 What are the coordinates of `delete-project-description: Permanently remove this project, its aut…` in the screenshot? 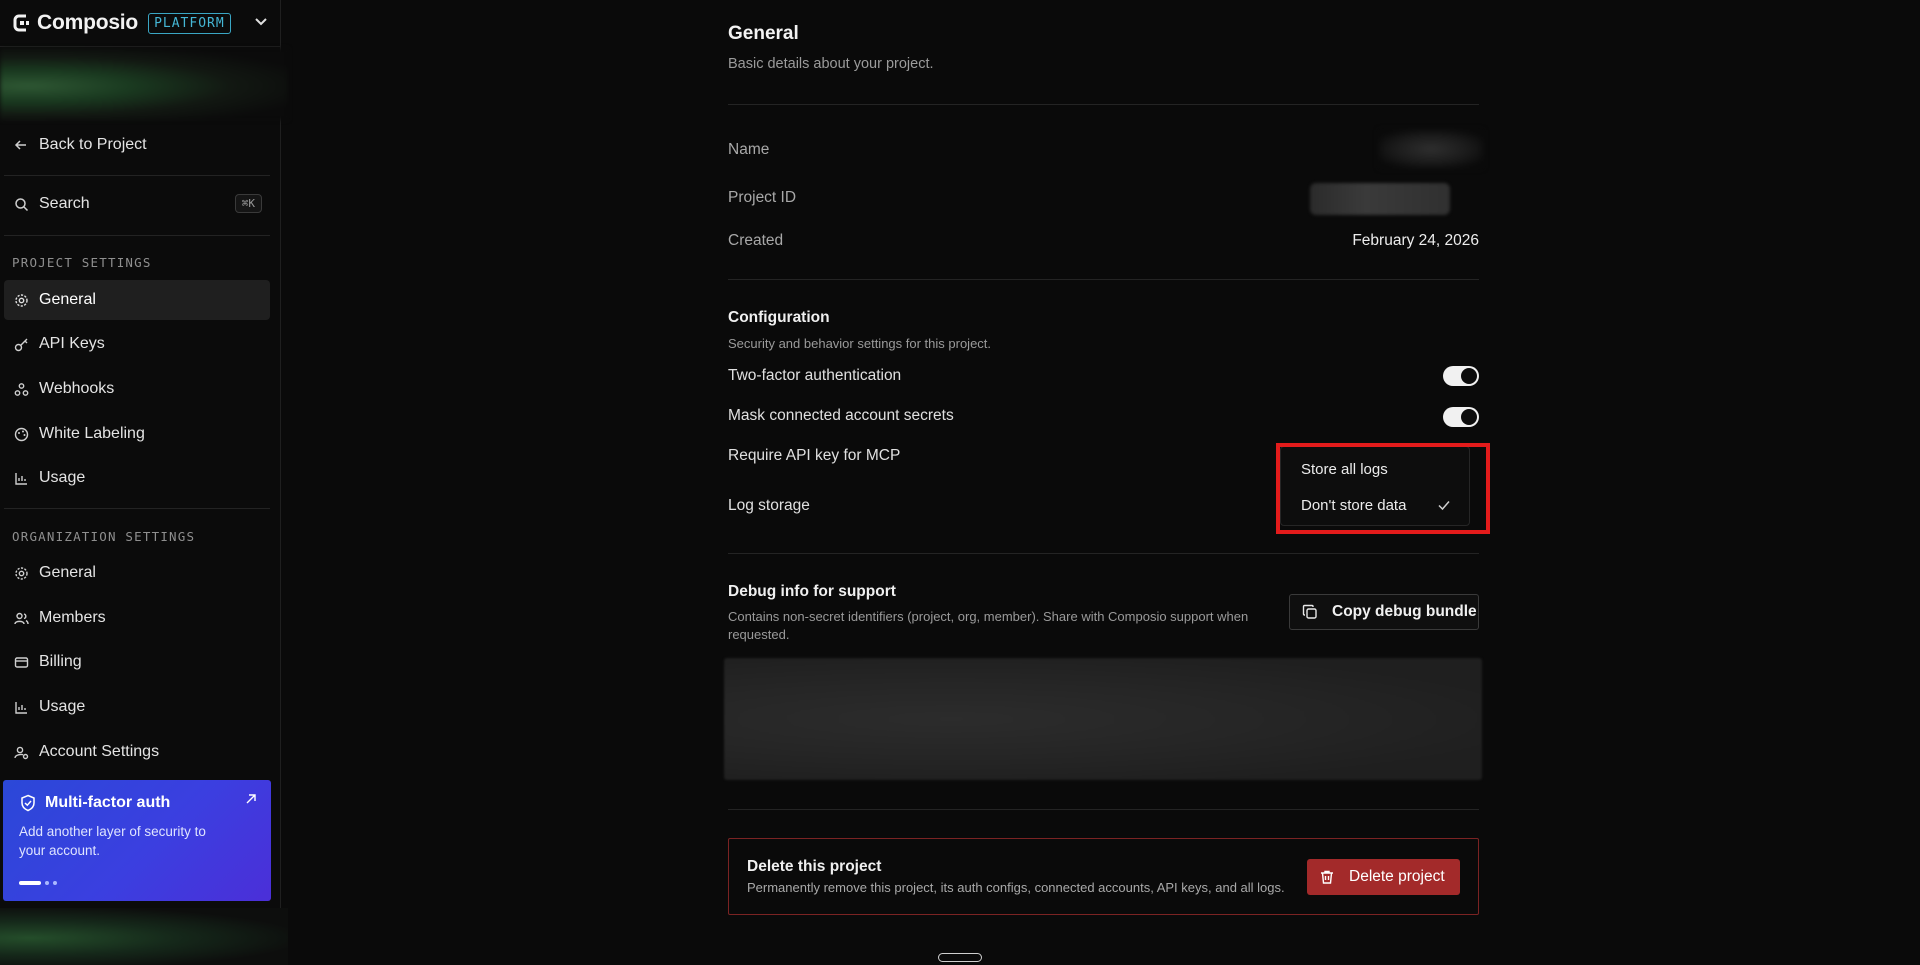 It's located at (1016, 887).